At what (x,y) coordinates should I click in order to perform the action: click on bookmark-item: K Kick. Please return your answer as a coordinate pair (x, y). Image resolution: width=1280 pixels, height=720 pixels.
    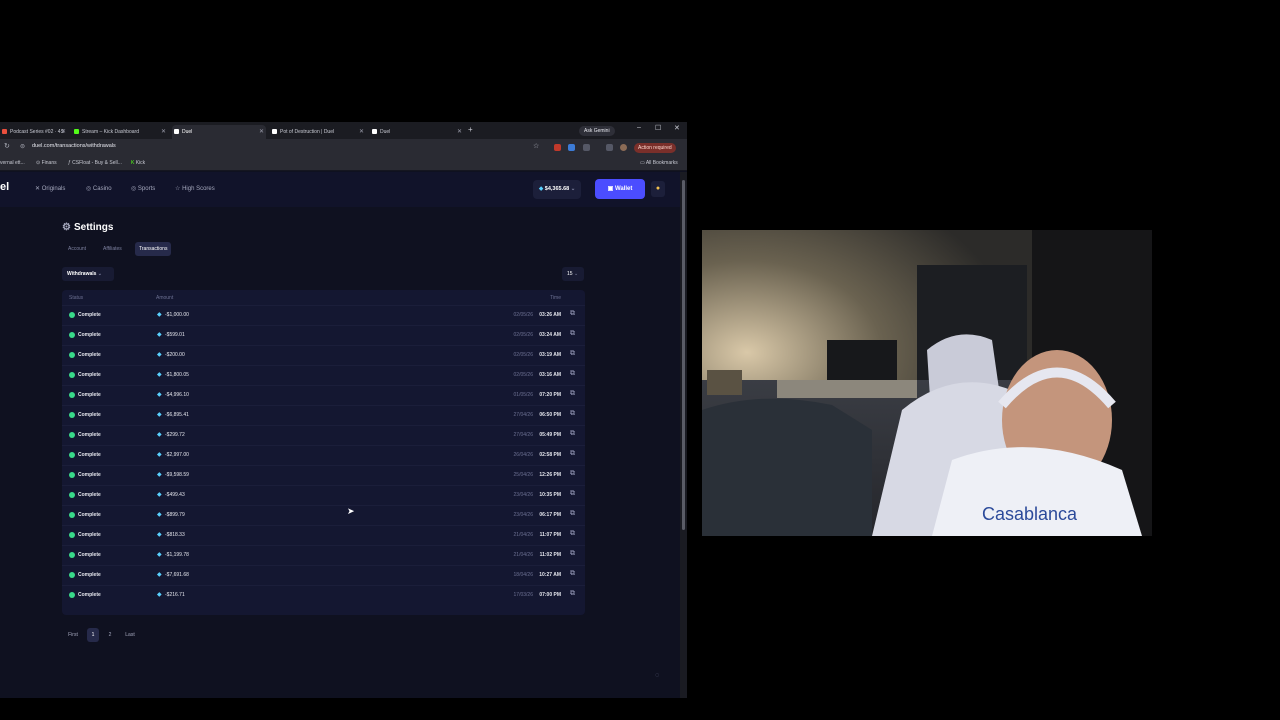
    Looking at the image, I should click on (138, 163).